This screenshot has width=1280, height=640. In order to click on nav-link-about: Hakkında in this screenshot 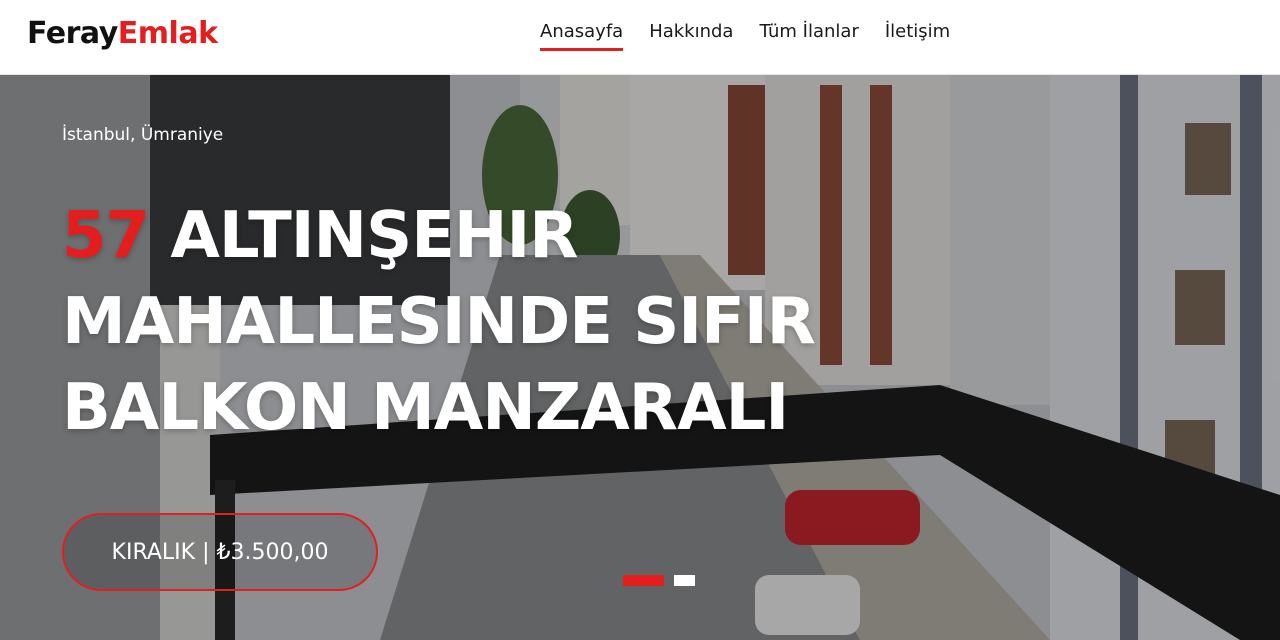, I will do `click(691, 35)`.